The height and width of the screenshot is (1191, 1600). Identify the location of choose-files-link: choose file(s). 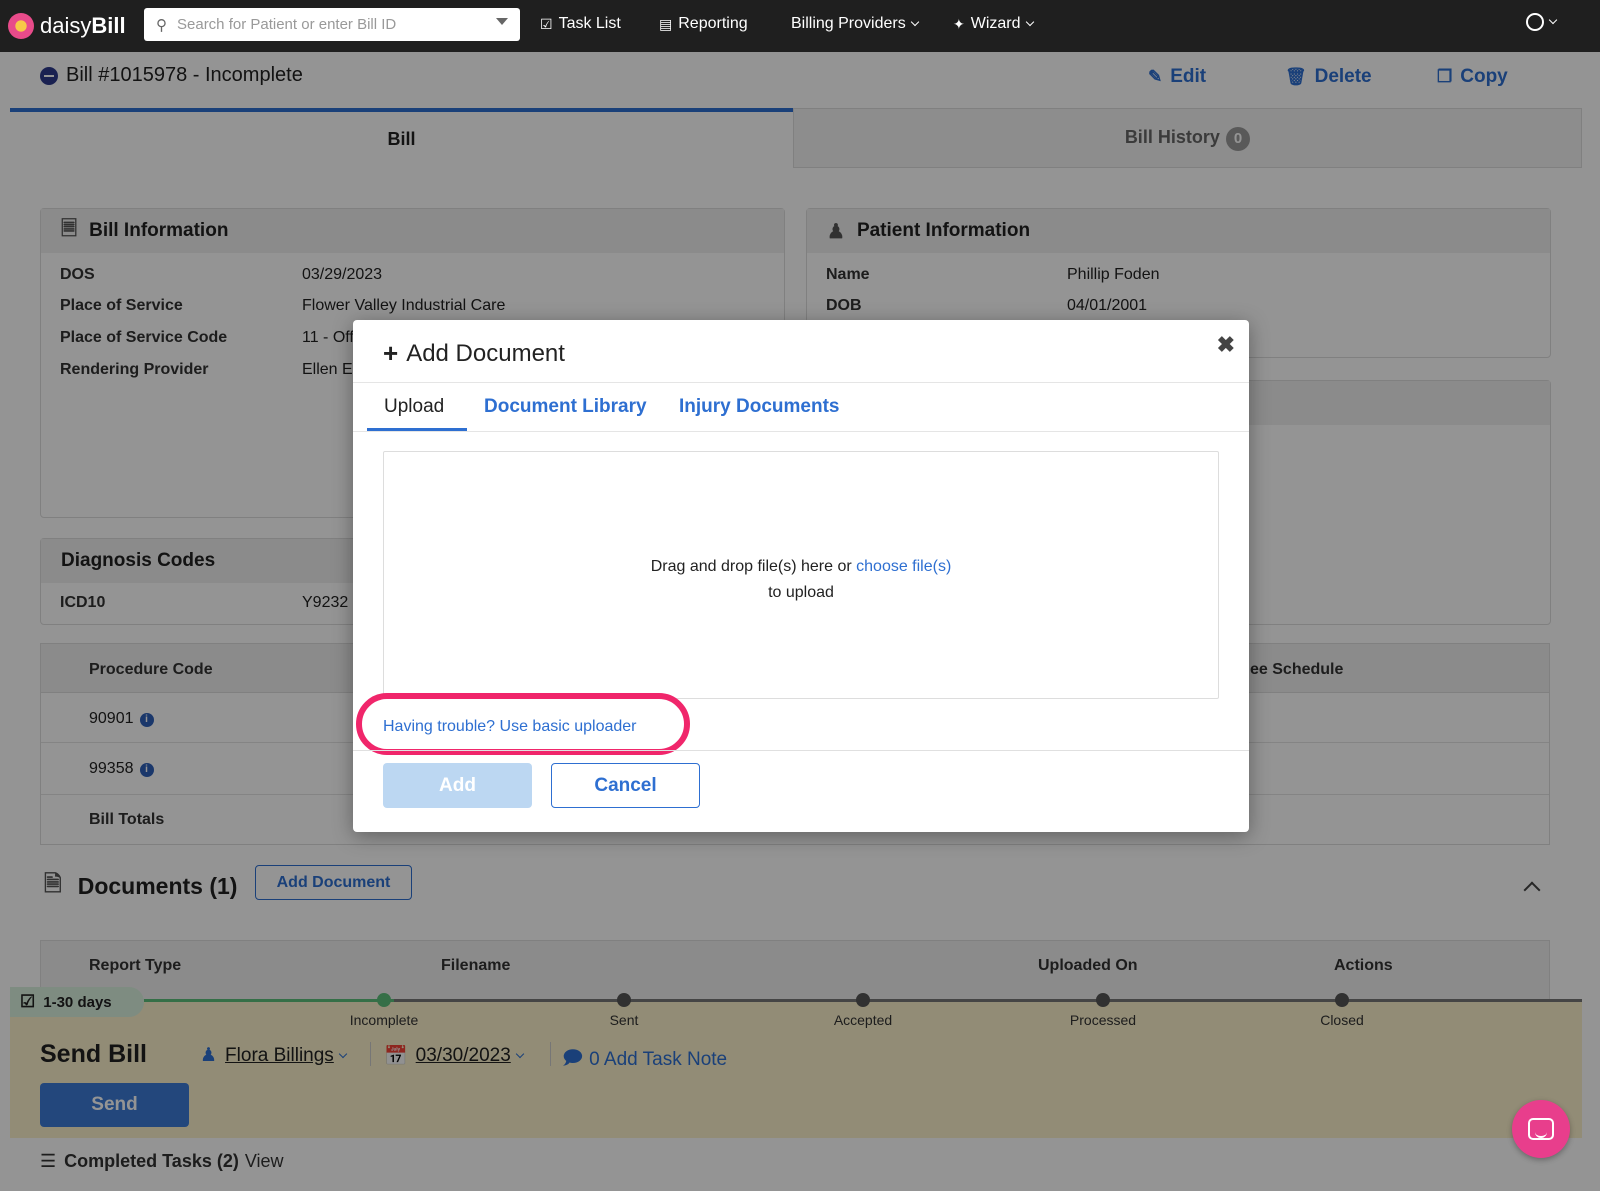
(903, 566).